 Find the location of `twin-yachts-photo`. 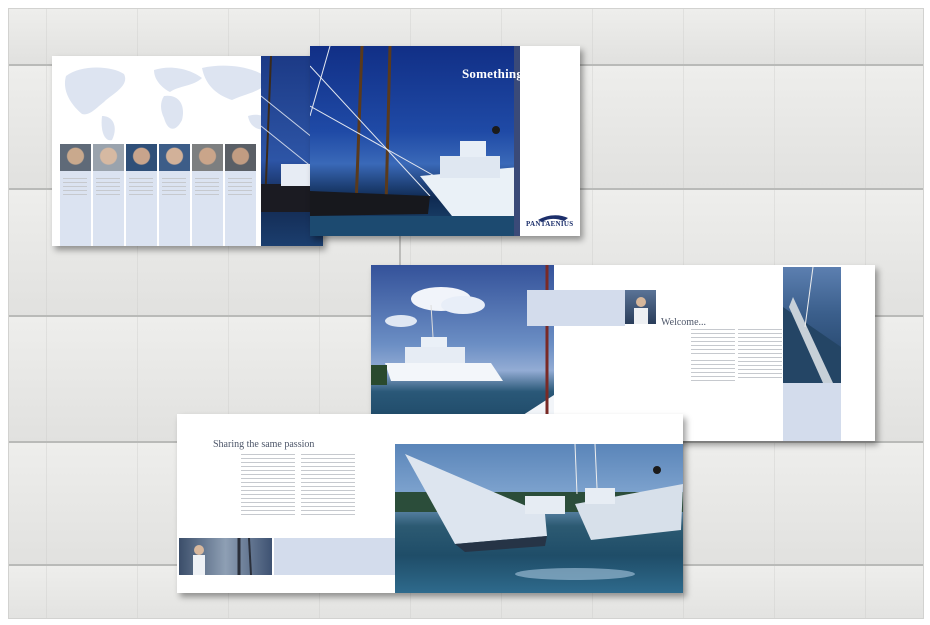

twin-yachts-photo is located at coordinates (539, 518).